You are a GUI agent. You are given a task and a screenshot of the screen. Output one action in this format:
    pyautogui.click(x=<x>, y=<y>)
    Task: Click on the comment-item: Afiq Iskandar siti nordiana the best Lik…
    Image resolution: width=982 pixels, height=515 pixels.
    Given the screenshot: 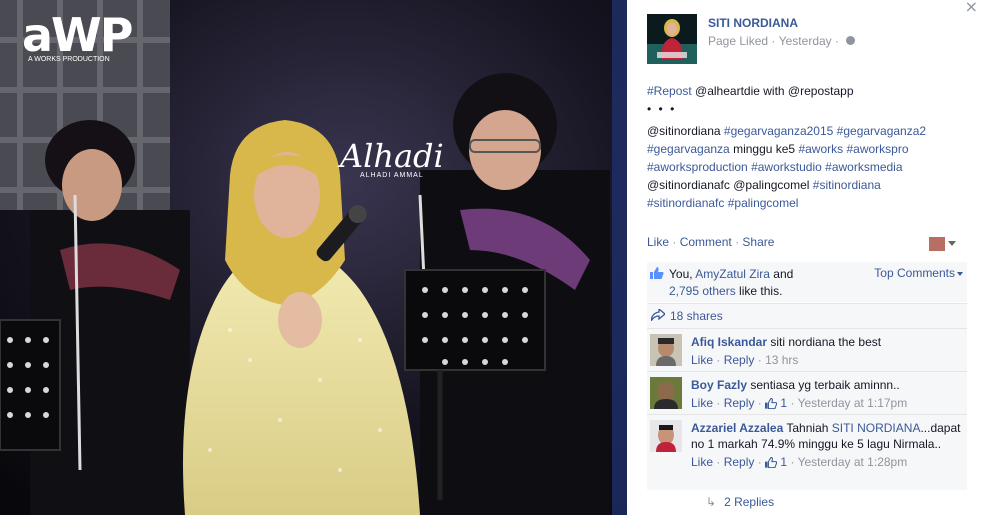 What is the action you would take?
    pyautogui.click(x=807, y=349)
    